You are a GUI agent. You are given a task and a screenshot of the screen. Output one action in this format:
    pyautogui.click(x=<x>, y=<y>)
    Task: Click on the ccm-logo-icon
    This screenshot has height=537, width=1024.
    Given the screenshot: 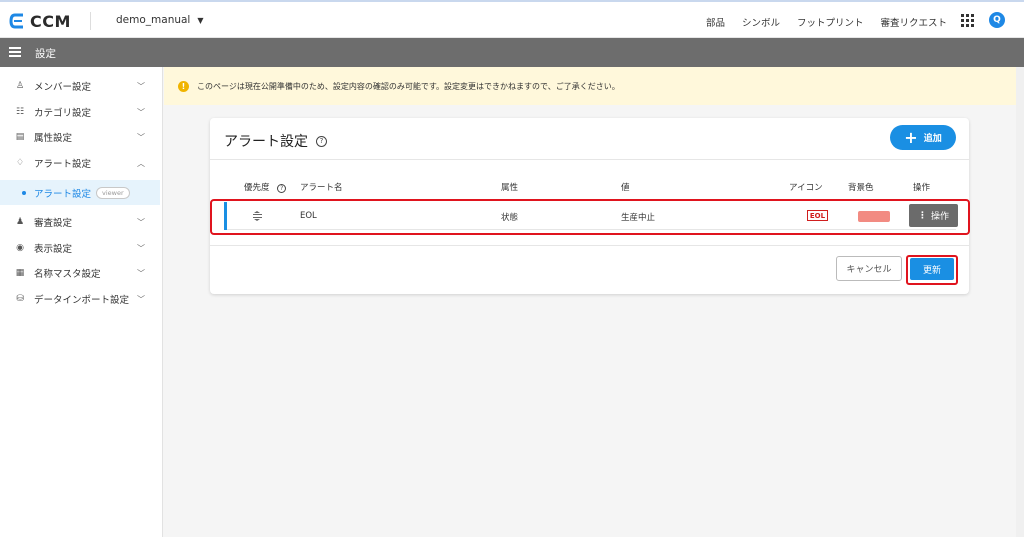 What is the action you would take?
    pyautogui.click(x=16, y=21)
    